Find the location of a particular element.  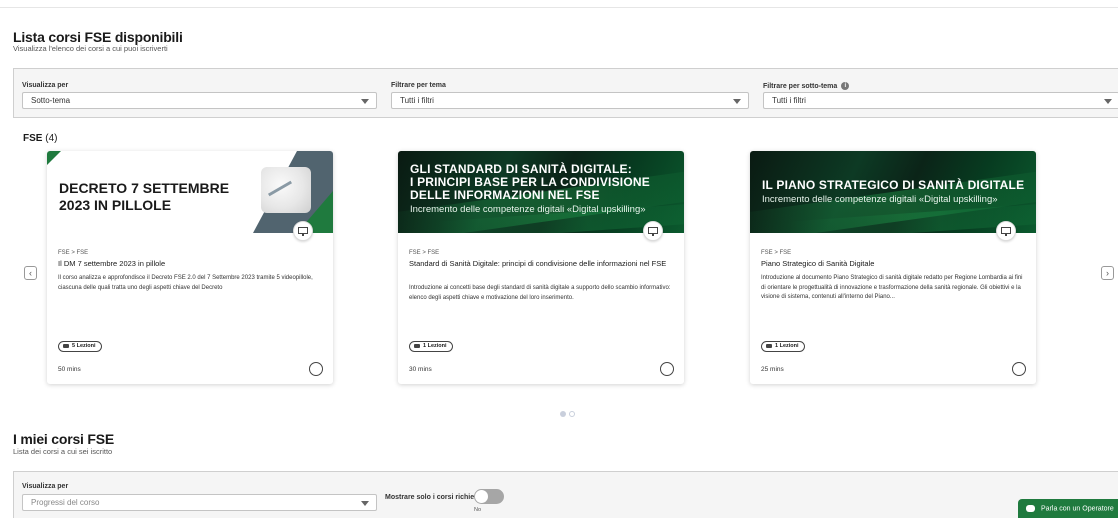

toggle-state-text: No is located at coordinates (478, 510).